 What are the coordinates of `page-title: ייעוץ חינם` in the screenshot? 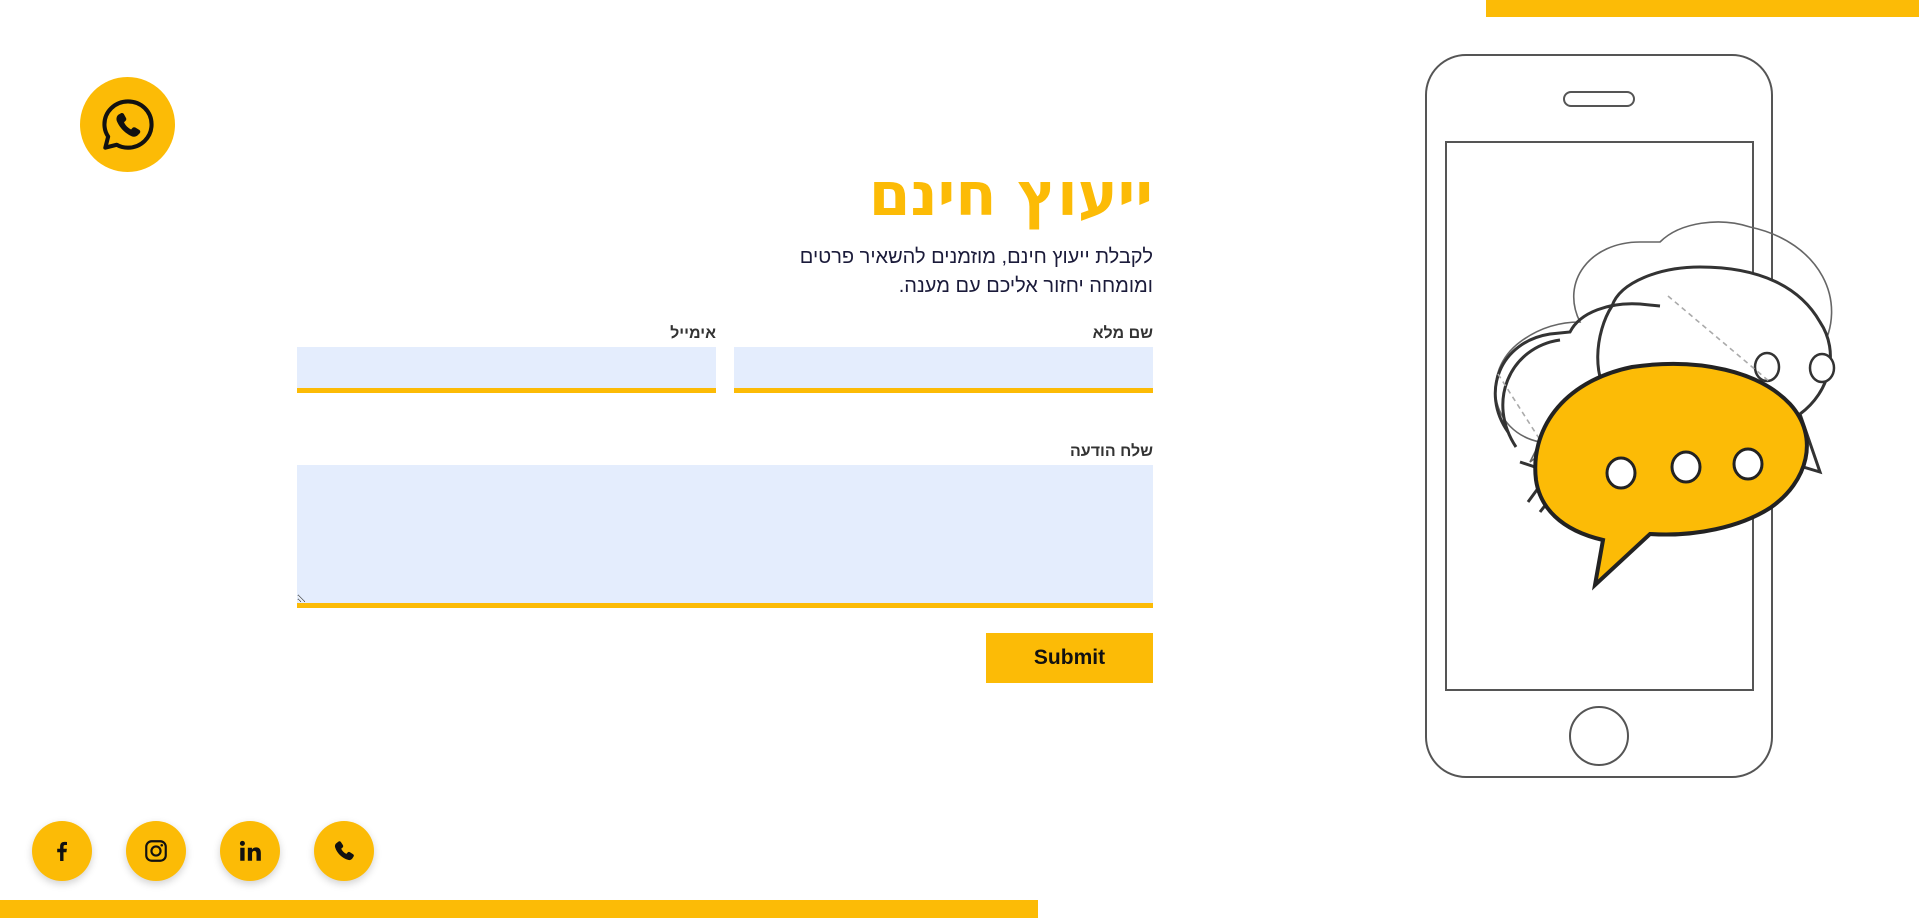 It's located at (1010, 195).